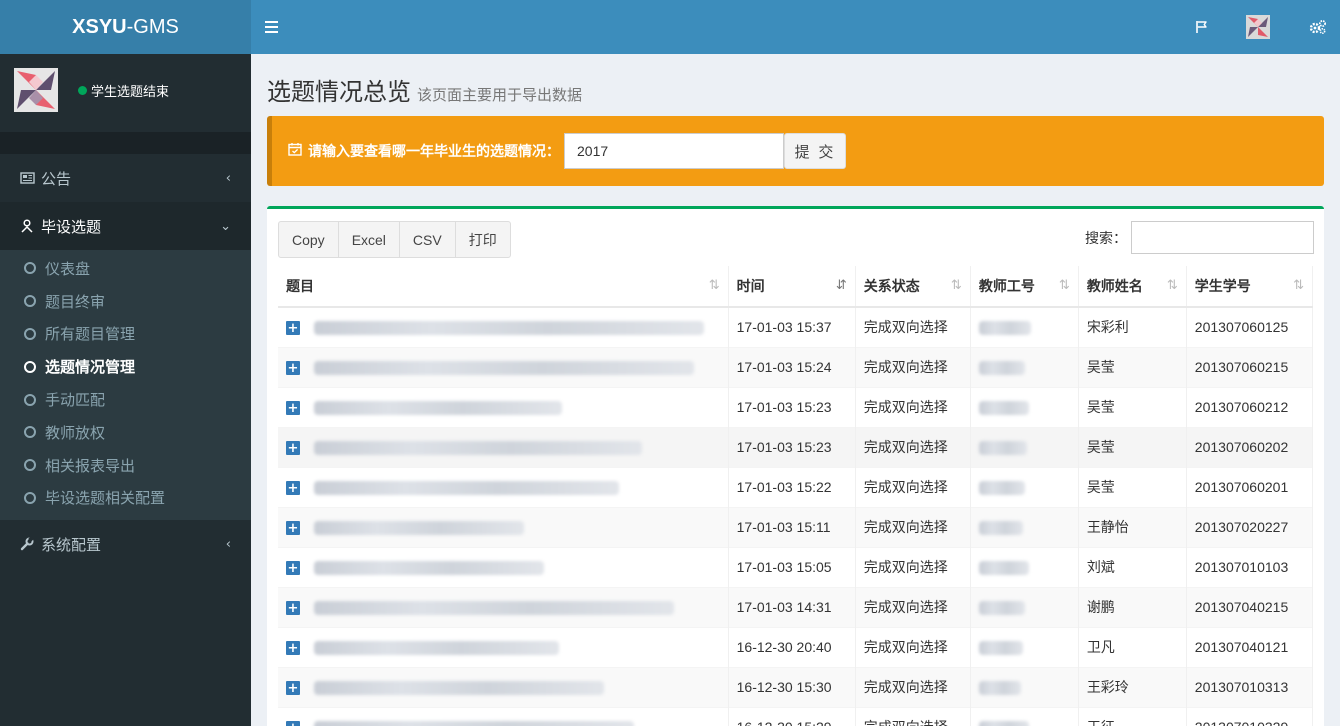 This screenshot has width=1340, height=726. What do you see at coordinates (82, 90) in the screenshot?
I see `online-dot-icon` at bounding box center [82, 90].